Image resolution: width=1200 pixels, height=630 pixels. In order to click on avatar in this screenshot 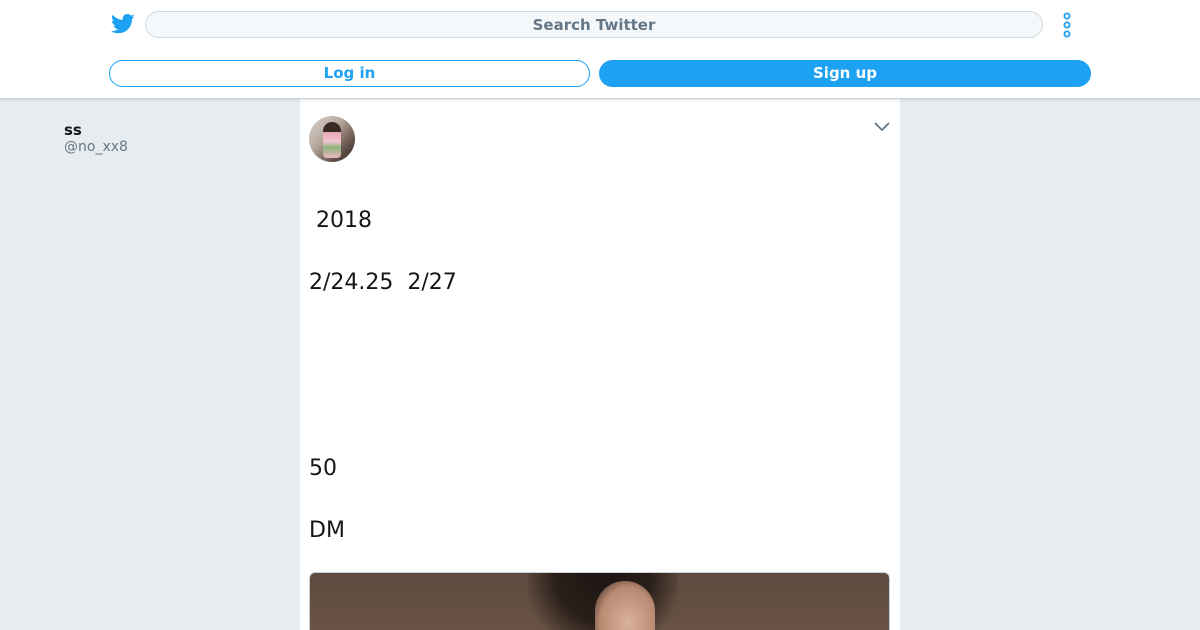, I will do `click(332, 139)`.